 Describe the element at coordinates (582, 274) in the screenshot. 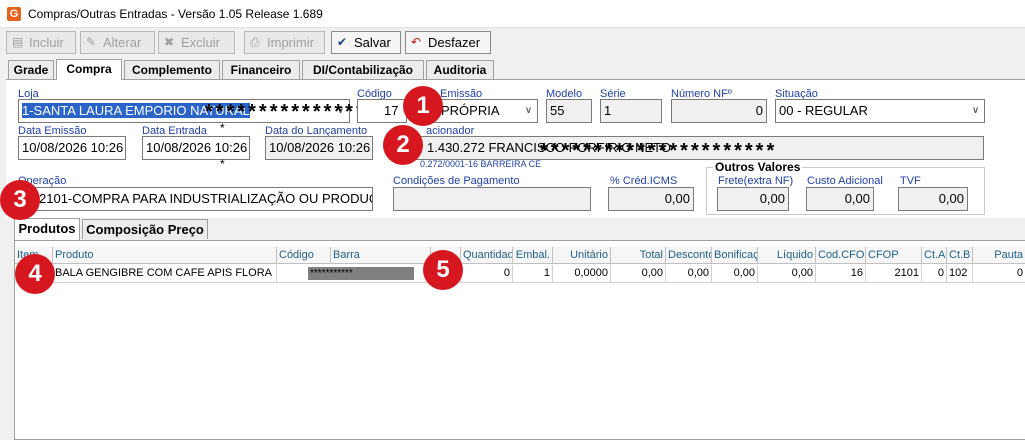

I see `cell-unitario: 0,0000` at that location.